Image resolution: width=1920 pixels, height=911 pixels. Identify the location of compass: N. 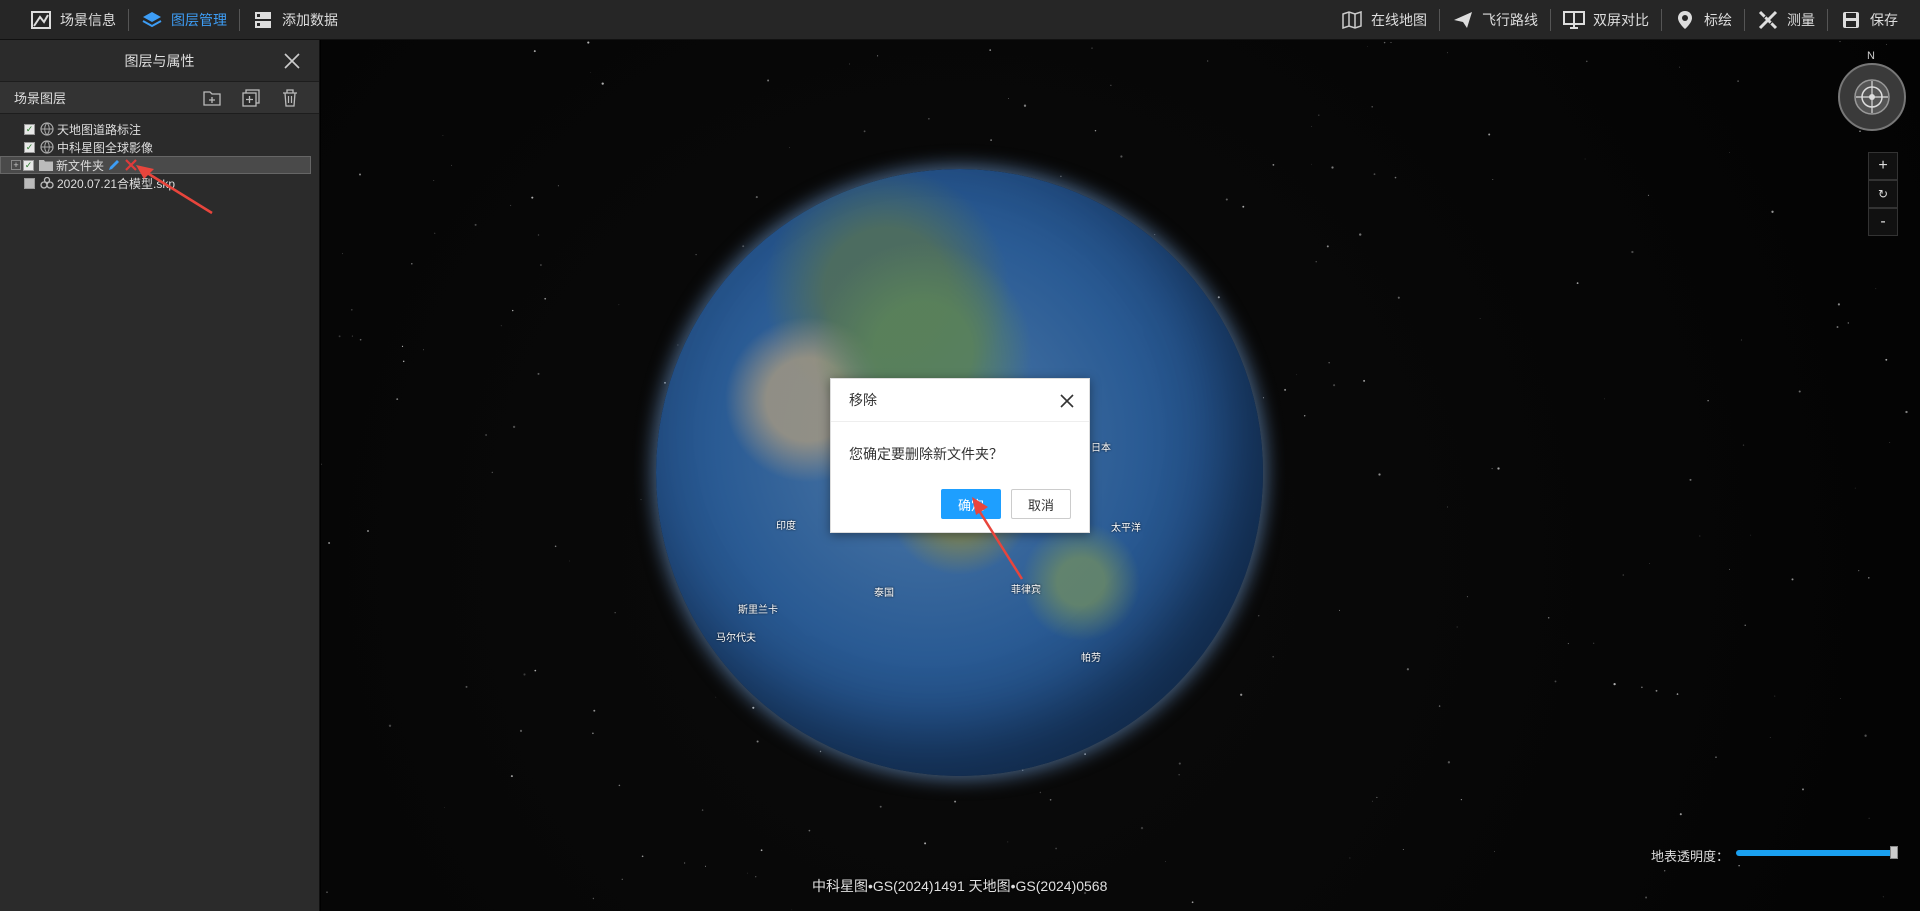
(1872, 90).